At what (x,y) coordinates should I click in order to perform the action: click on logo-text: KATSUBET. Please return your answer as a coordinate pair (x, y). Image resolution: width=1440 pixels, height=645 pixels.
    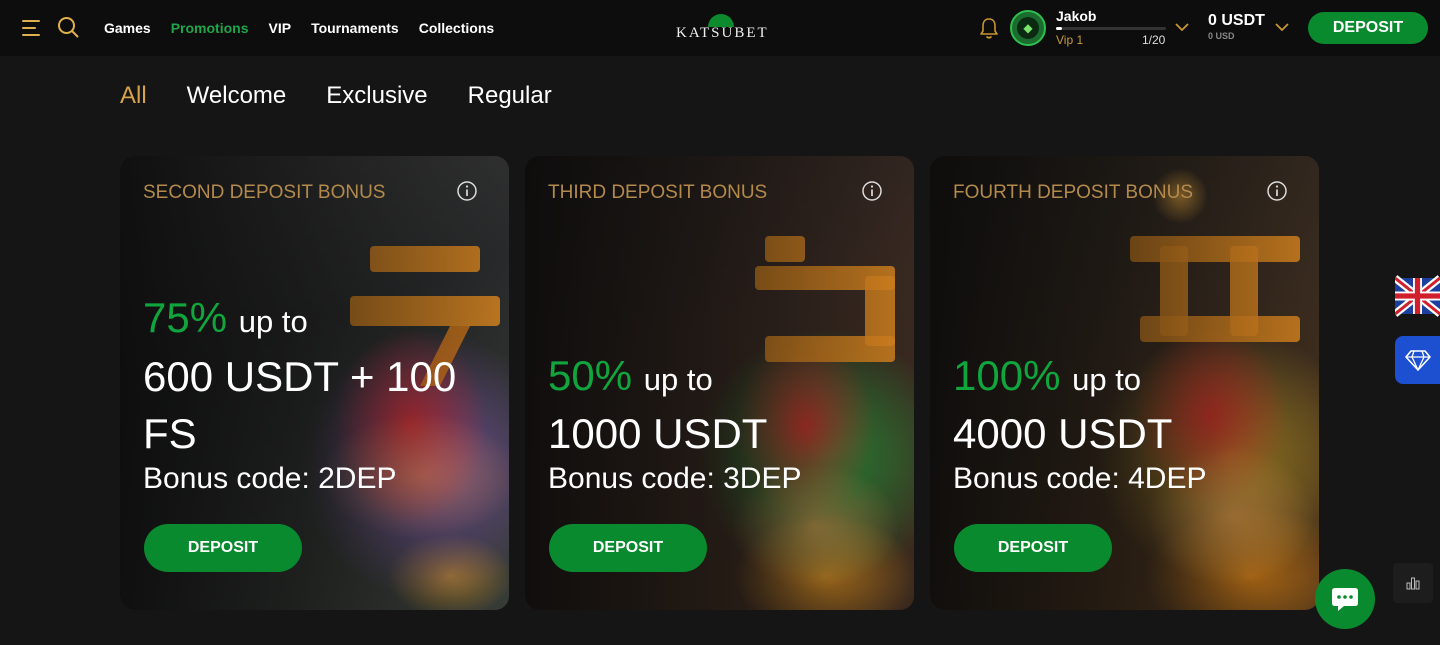
    Looking at the image, I should click on (722, 33).